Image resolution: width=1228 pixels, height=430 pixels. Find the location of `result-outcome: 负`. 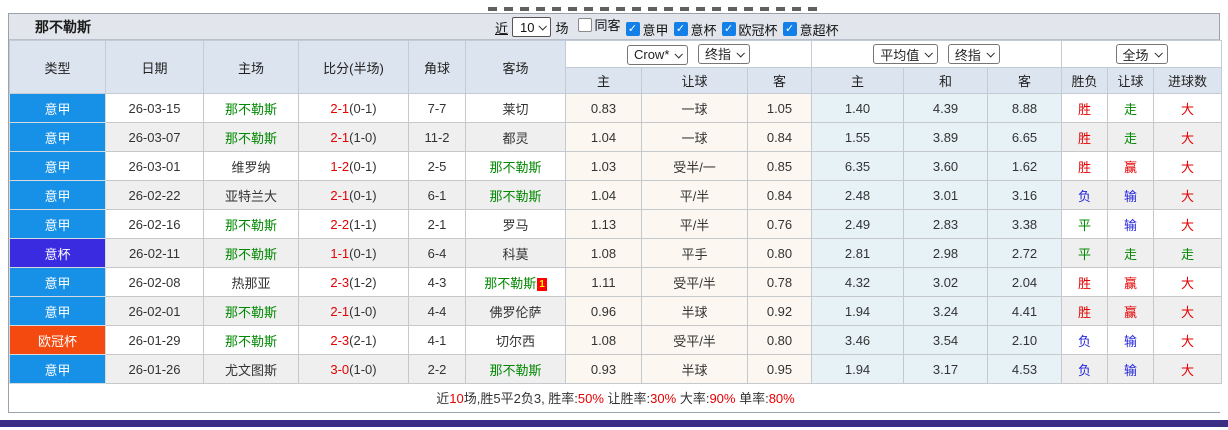

result-outcome: 负 is located at coordinates (1085, 340).